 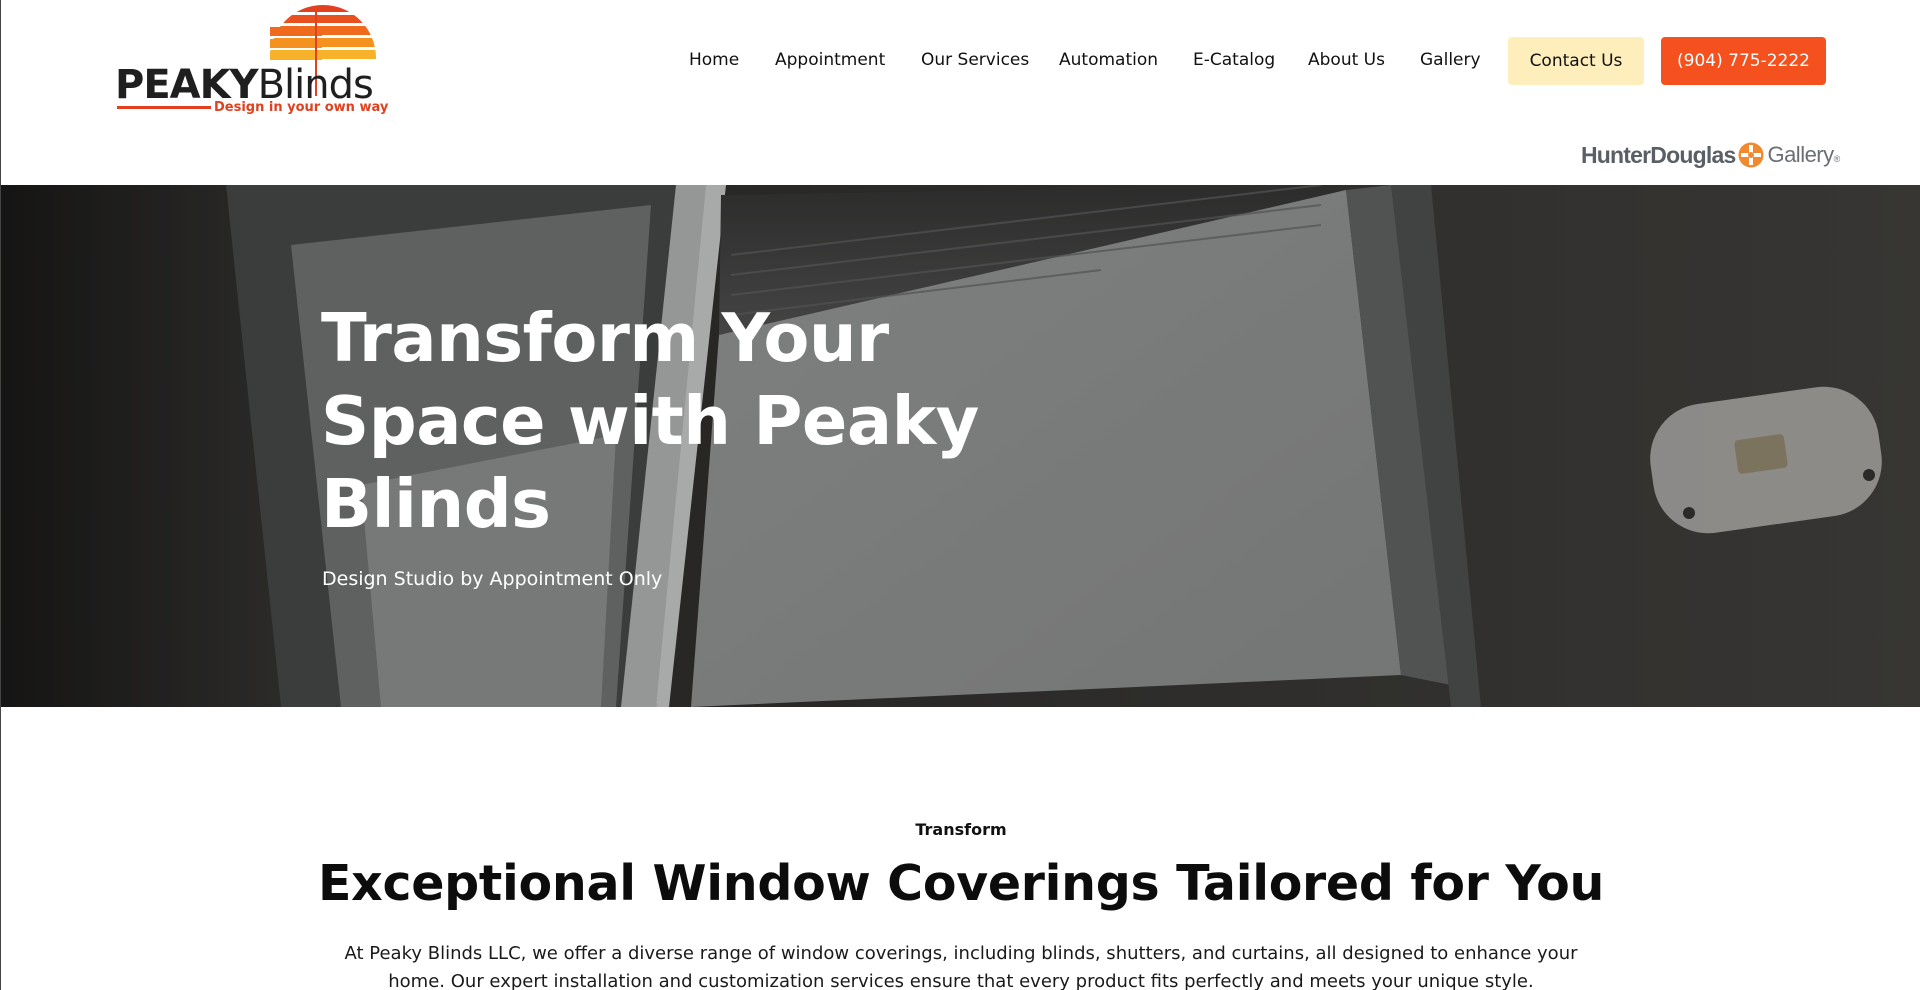 I want to click on hunter-douglas-gallery-logo: HunterDouglas Gallery ®, so click(x=1710, y=155).